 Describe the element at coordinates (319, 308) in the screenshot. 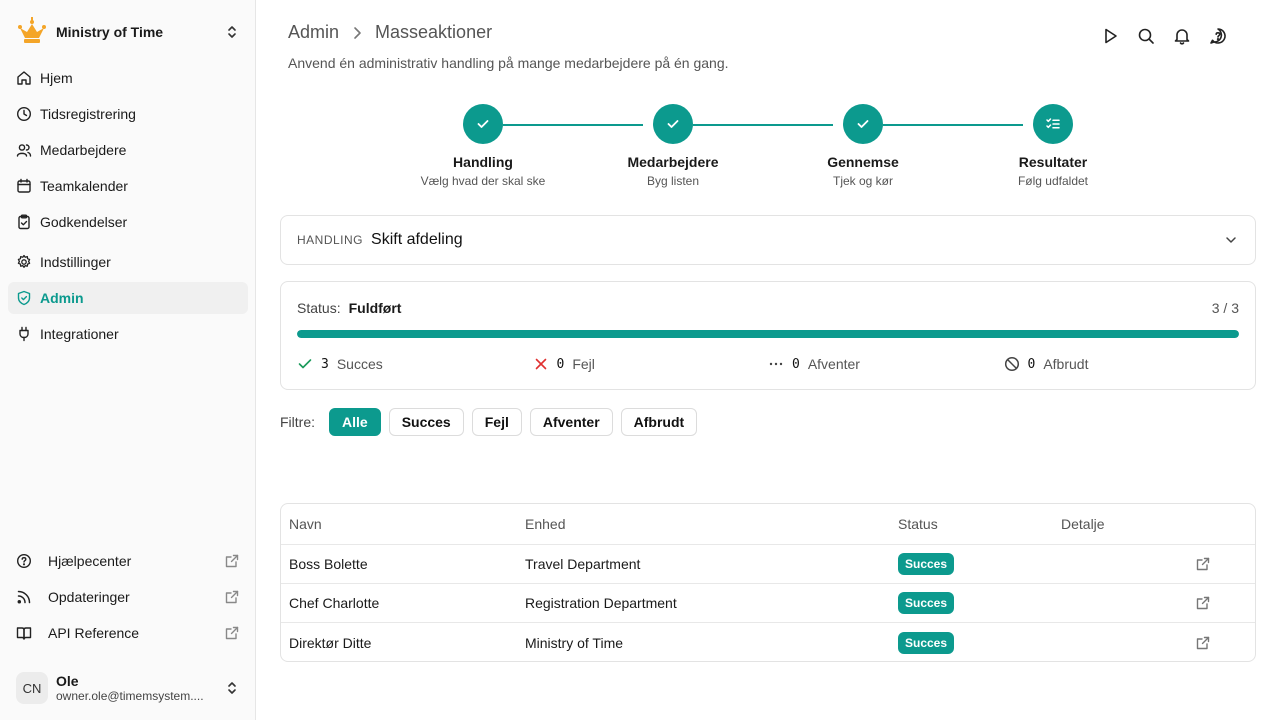

I see `status-label: Status:` at that location.